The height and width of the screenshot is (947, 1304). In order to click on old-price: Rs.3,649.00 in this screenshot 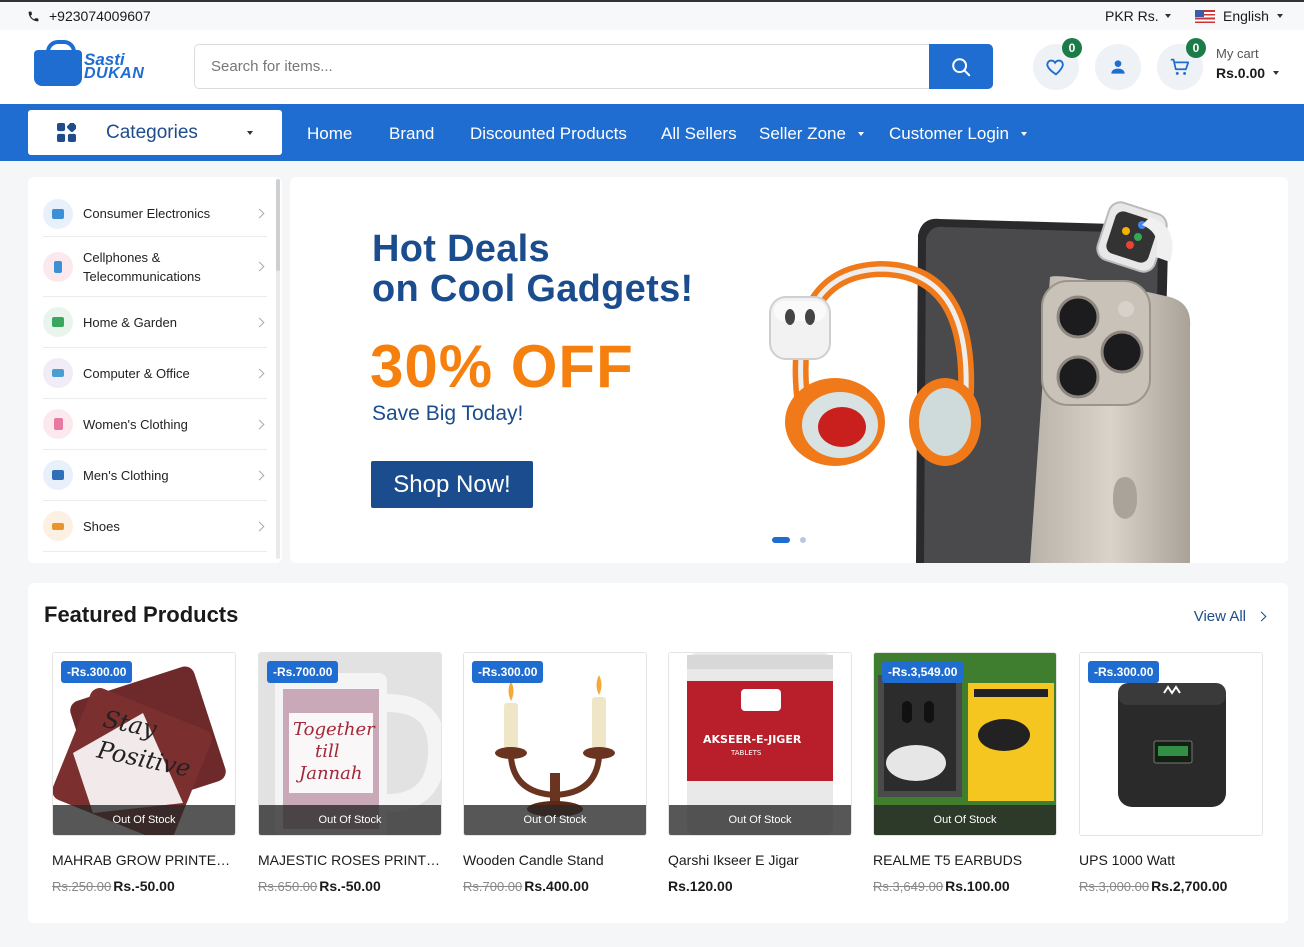, I will do `click(908, 886)`.